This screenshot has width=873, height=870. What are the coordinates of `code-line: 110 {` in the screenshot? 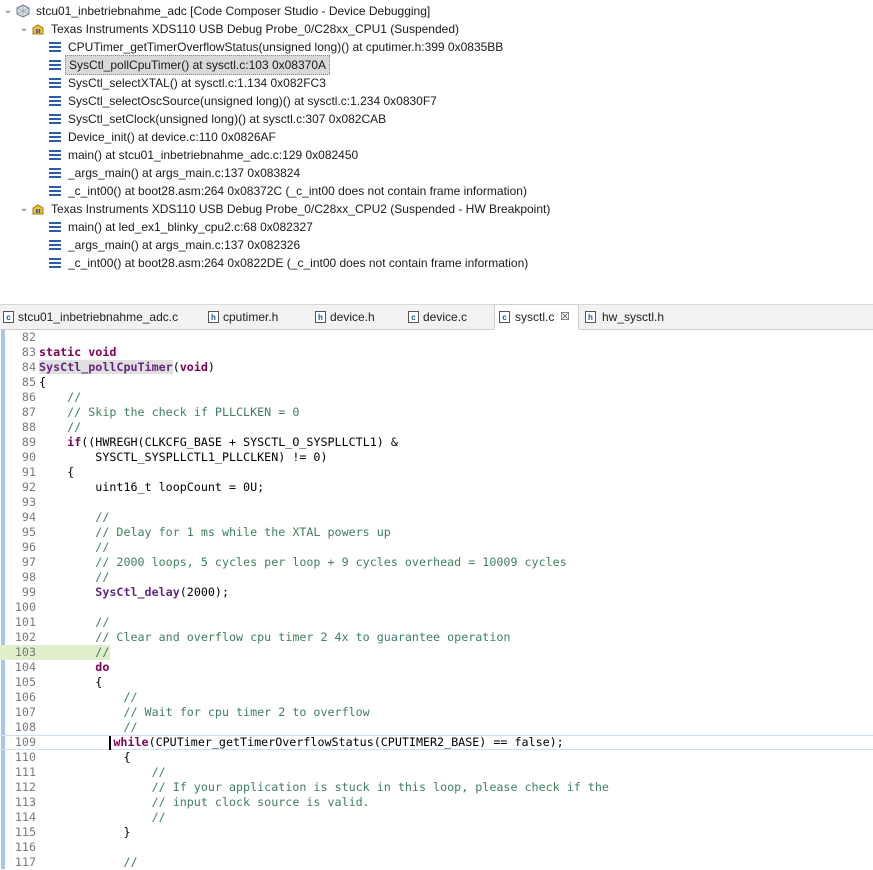 It's located at (436, 757).